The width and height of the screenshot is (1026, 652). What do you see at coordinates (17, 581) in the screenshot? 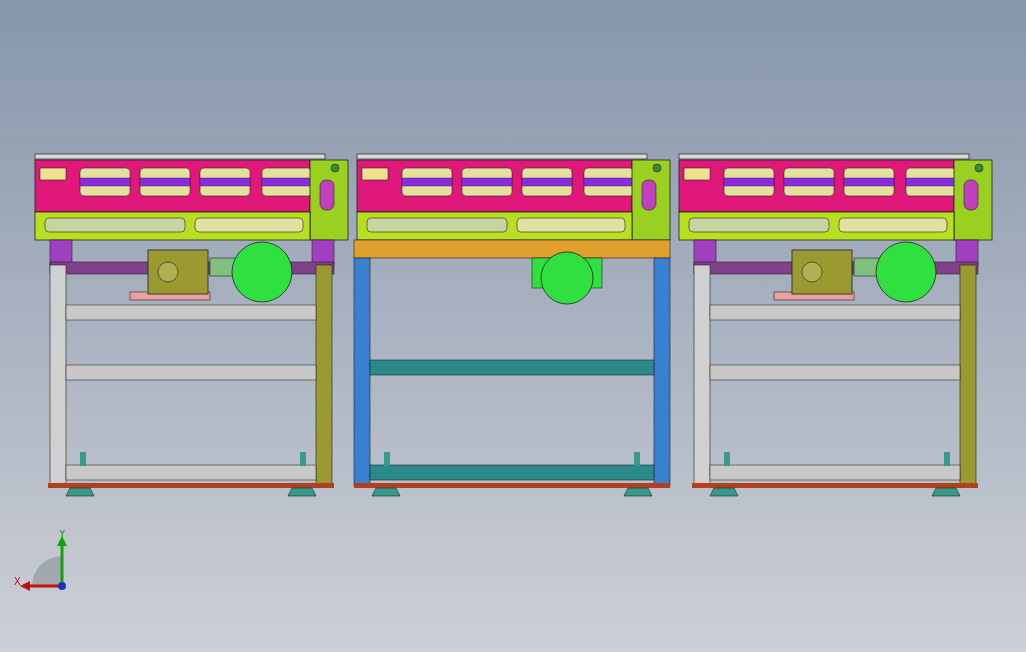
I see `x-axis-label: X` at bounding box center [17, 581].